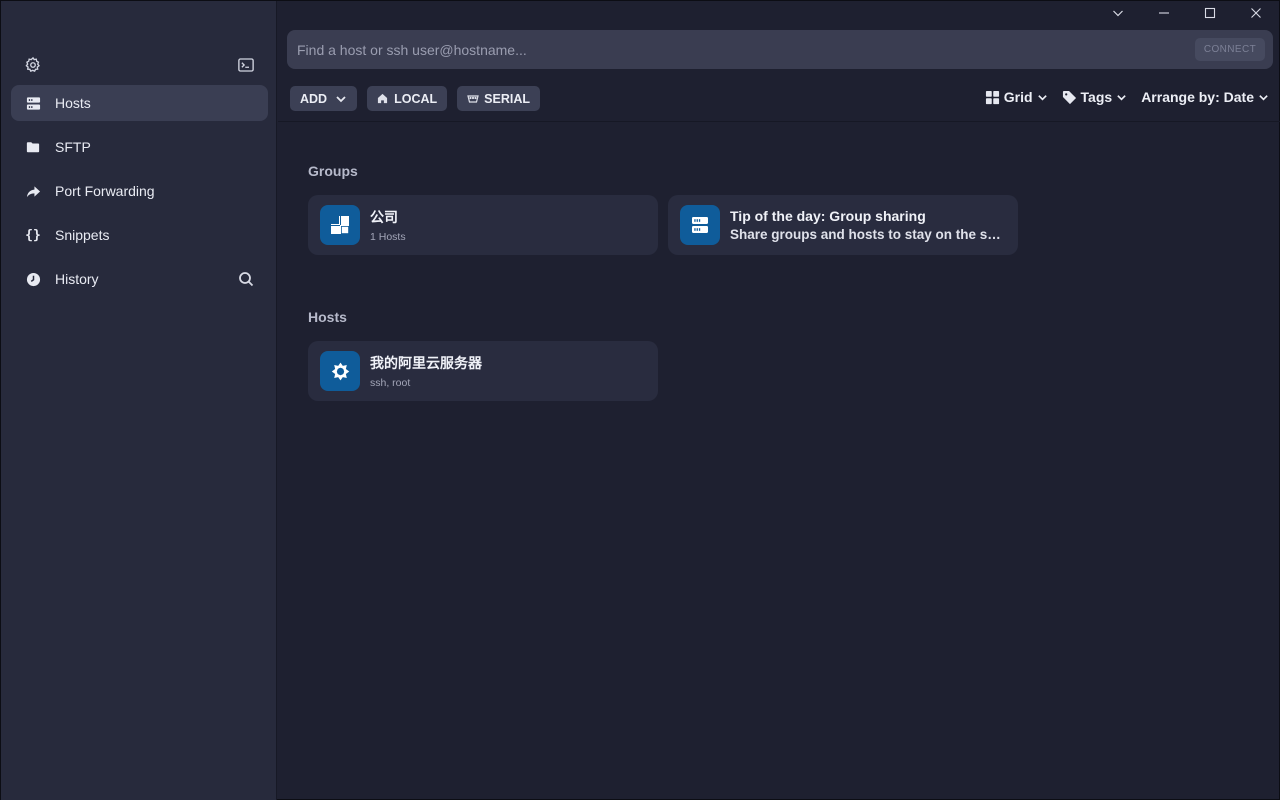 The width and height of the screenshot is (1280, 800). What do you see at coordinates (507, 98) in the screenshot?
I see `serial-label: SERIAL` at bounding box center [507, 98].